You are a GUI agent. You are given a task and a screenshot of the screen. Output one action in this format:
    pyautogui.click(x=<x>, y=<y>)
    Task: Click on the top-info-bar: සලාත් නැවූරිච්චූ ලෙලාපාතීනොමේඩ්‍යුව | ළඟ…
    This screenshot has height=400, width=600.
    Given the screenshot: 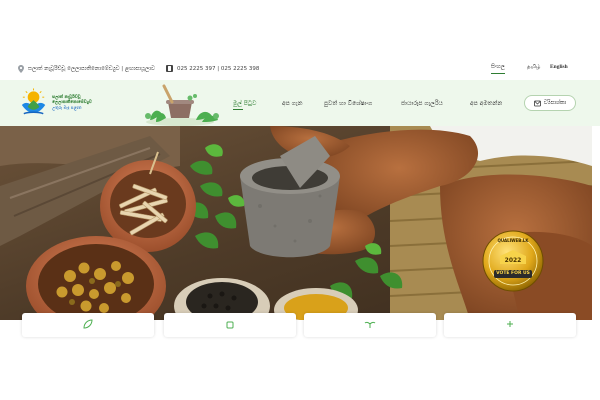 What is the action you would take?
    pyautogui.click(x=300, y=69)
    